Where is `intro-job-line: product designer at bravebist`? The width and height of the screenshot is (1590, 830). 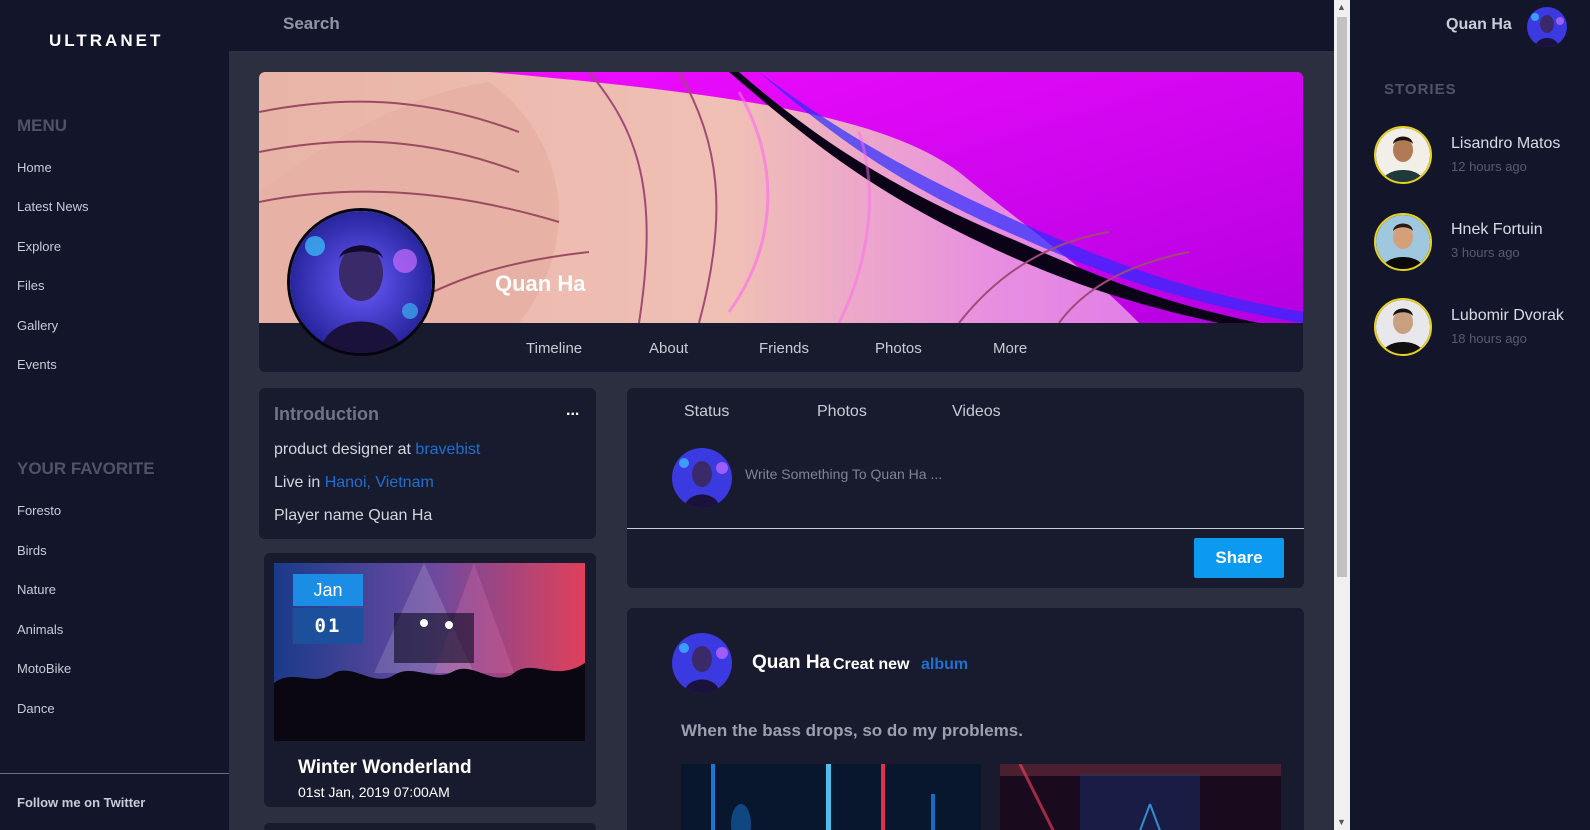
intro-job-line: product designer at bravebist is located at coordinates (377, 450).